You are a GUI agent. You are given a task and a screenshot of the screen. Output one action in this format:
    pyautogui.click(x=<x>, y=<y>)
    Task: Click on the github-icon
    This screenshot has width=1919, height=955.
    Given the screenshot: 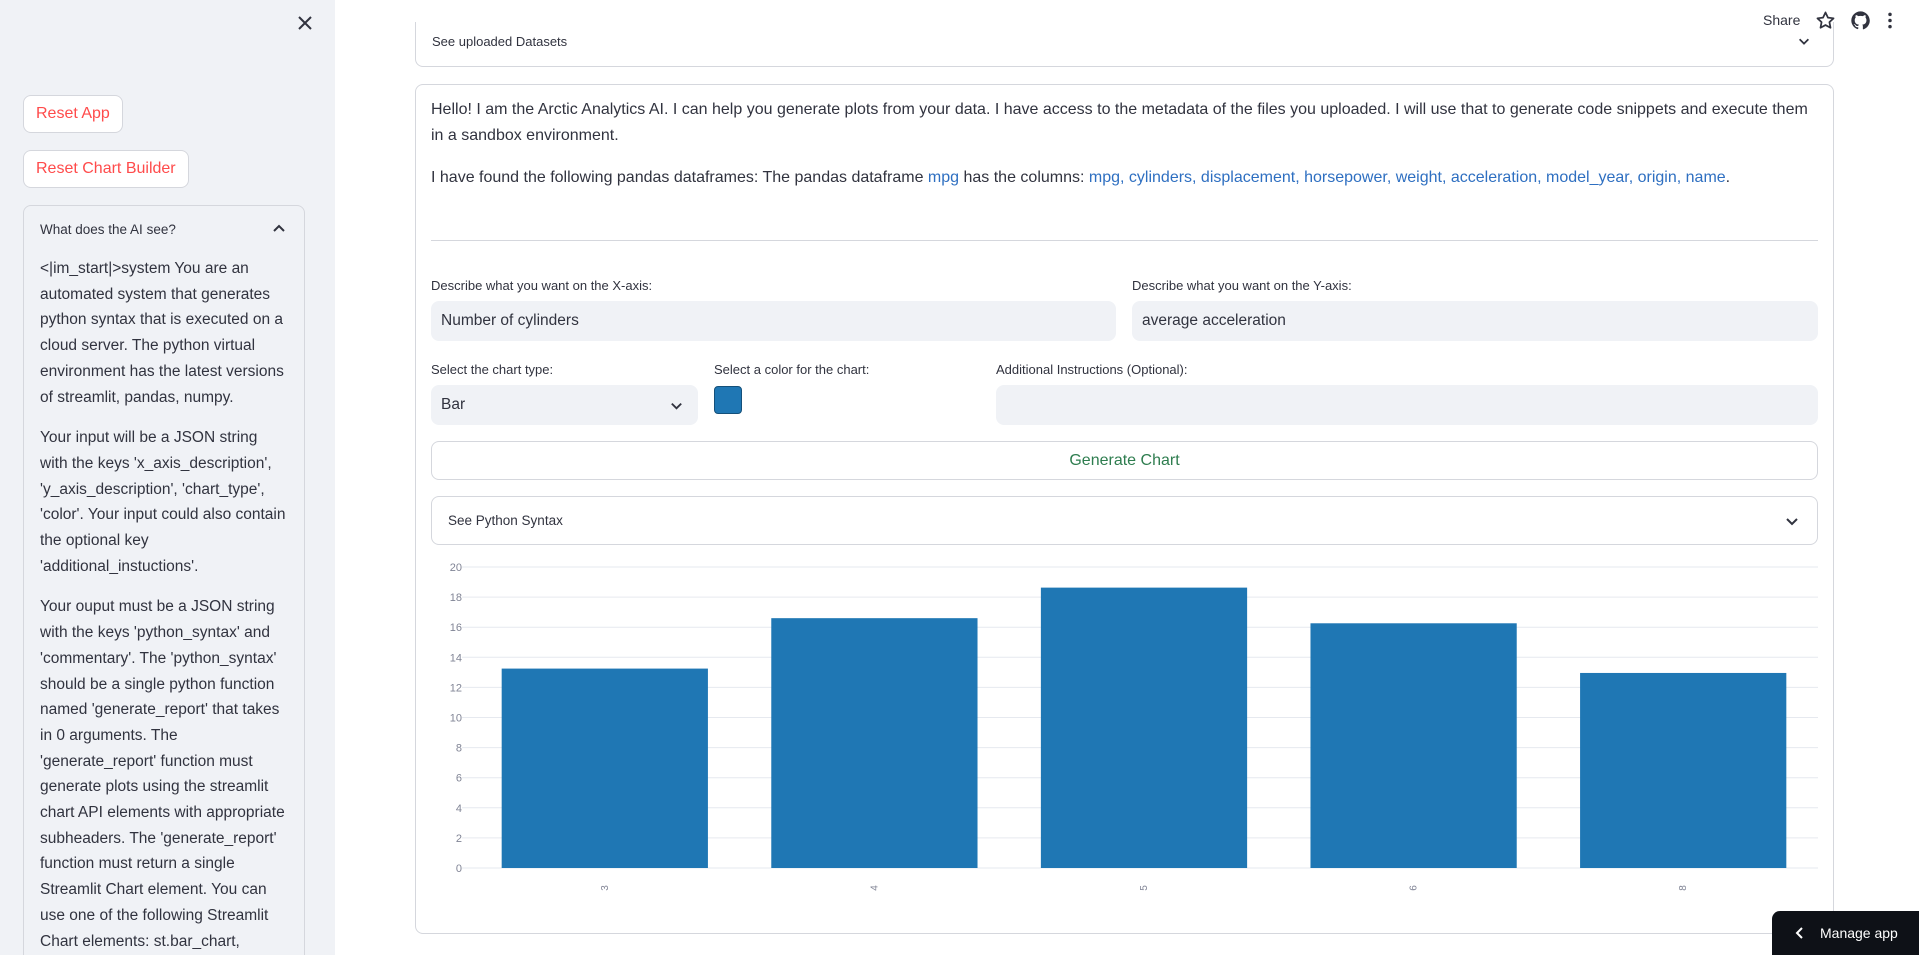 What is the action you would take?
    pyautogui.click(x=1860, y=20)
    